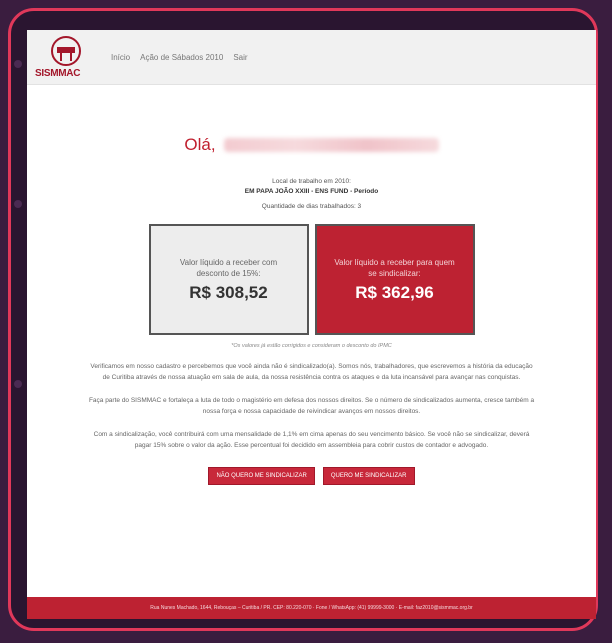 This screenshot has width=612, height=643. What do you see at coordinates (228, 292) in the screenshot?
I see `card-with-discount-value: R$ 308,52` at bounding box center [228, 292].